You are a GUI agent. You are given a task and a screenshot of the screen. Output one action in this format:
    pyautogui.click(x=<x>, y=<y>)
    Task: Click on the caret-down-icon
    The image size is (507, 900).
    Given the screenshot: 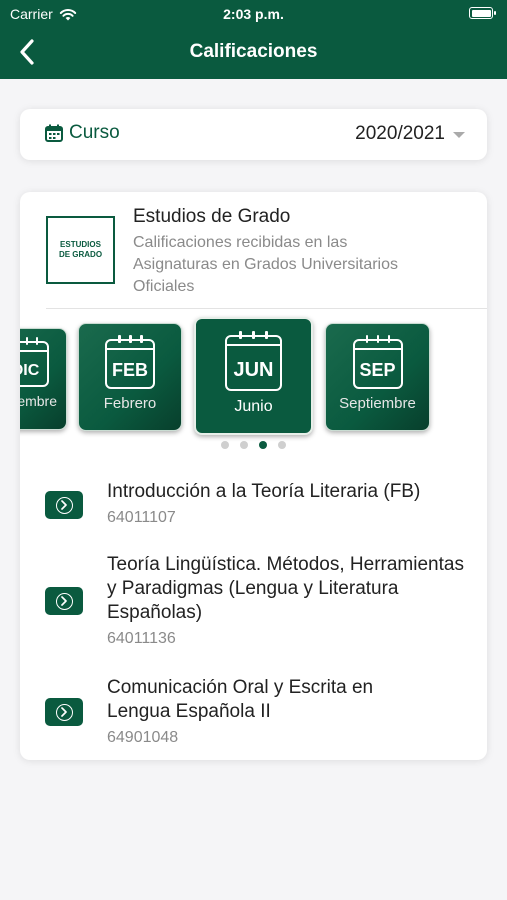 What is the action you would take?
    pyautogui.click(x=459, y=135)
    